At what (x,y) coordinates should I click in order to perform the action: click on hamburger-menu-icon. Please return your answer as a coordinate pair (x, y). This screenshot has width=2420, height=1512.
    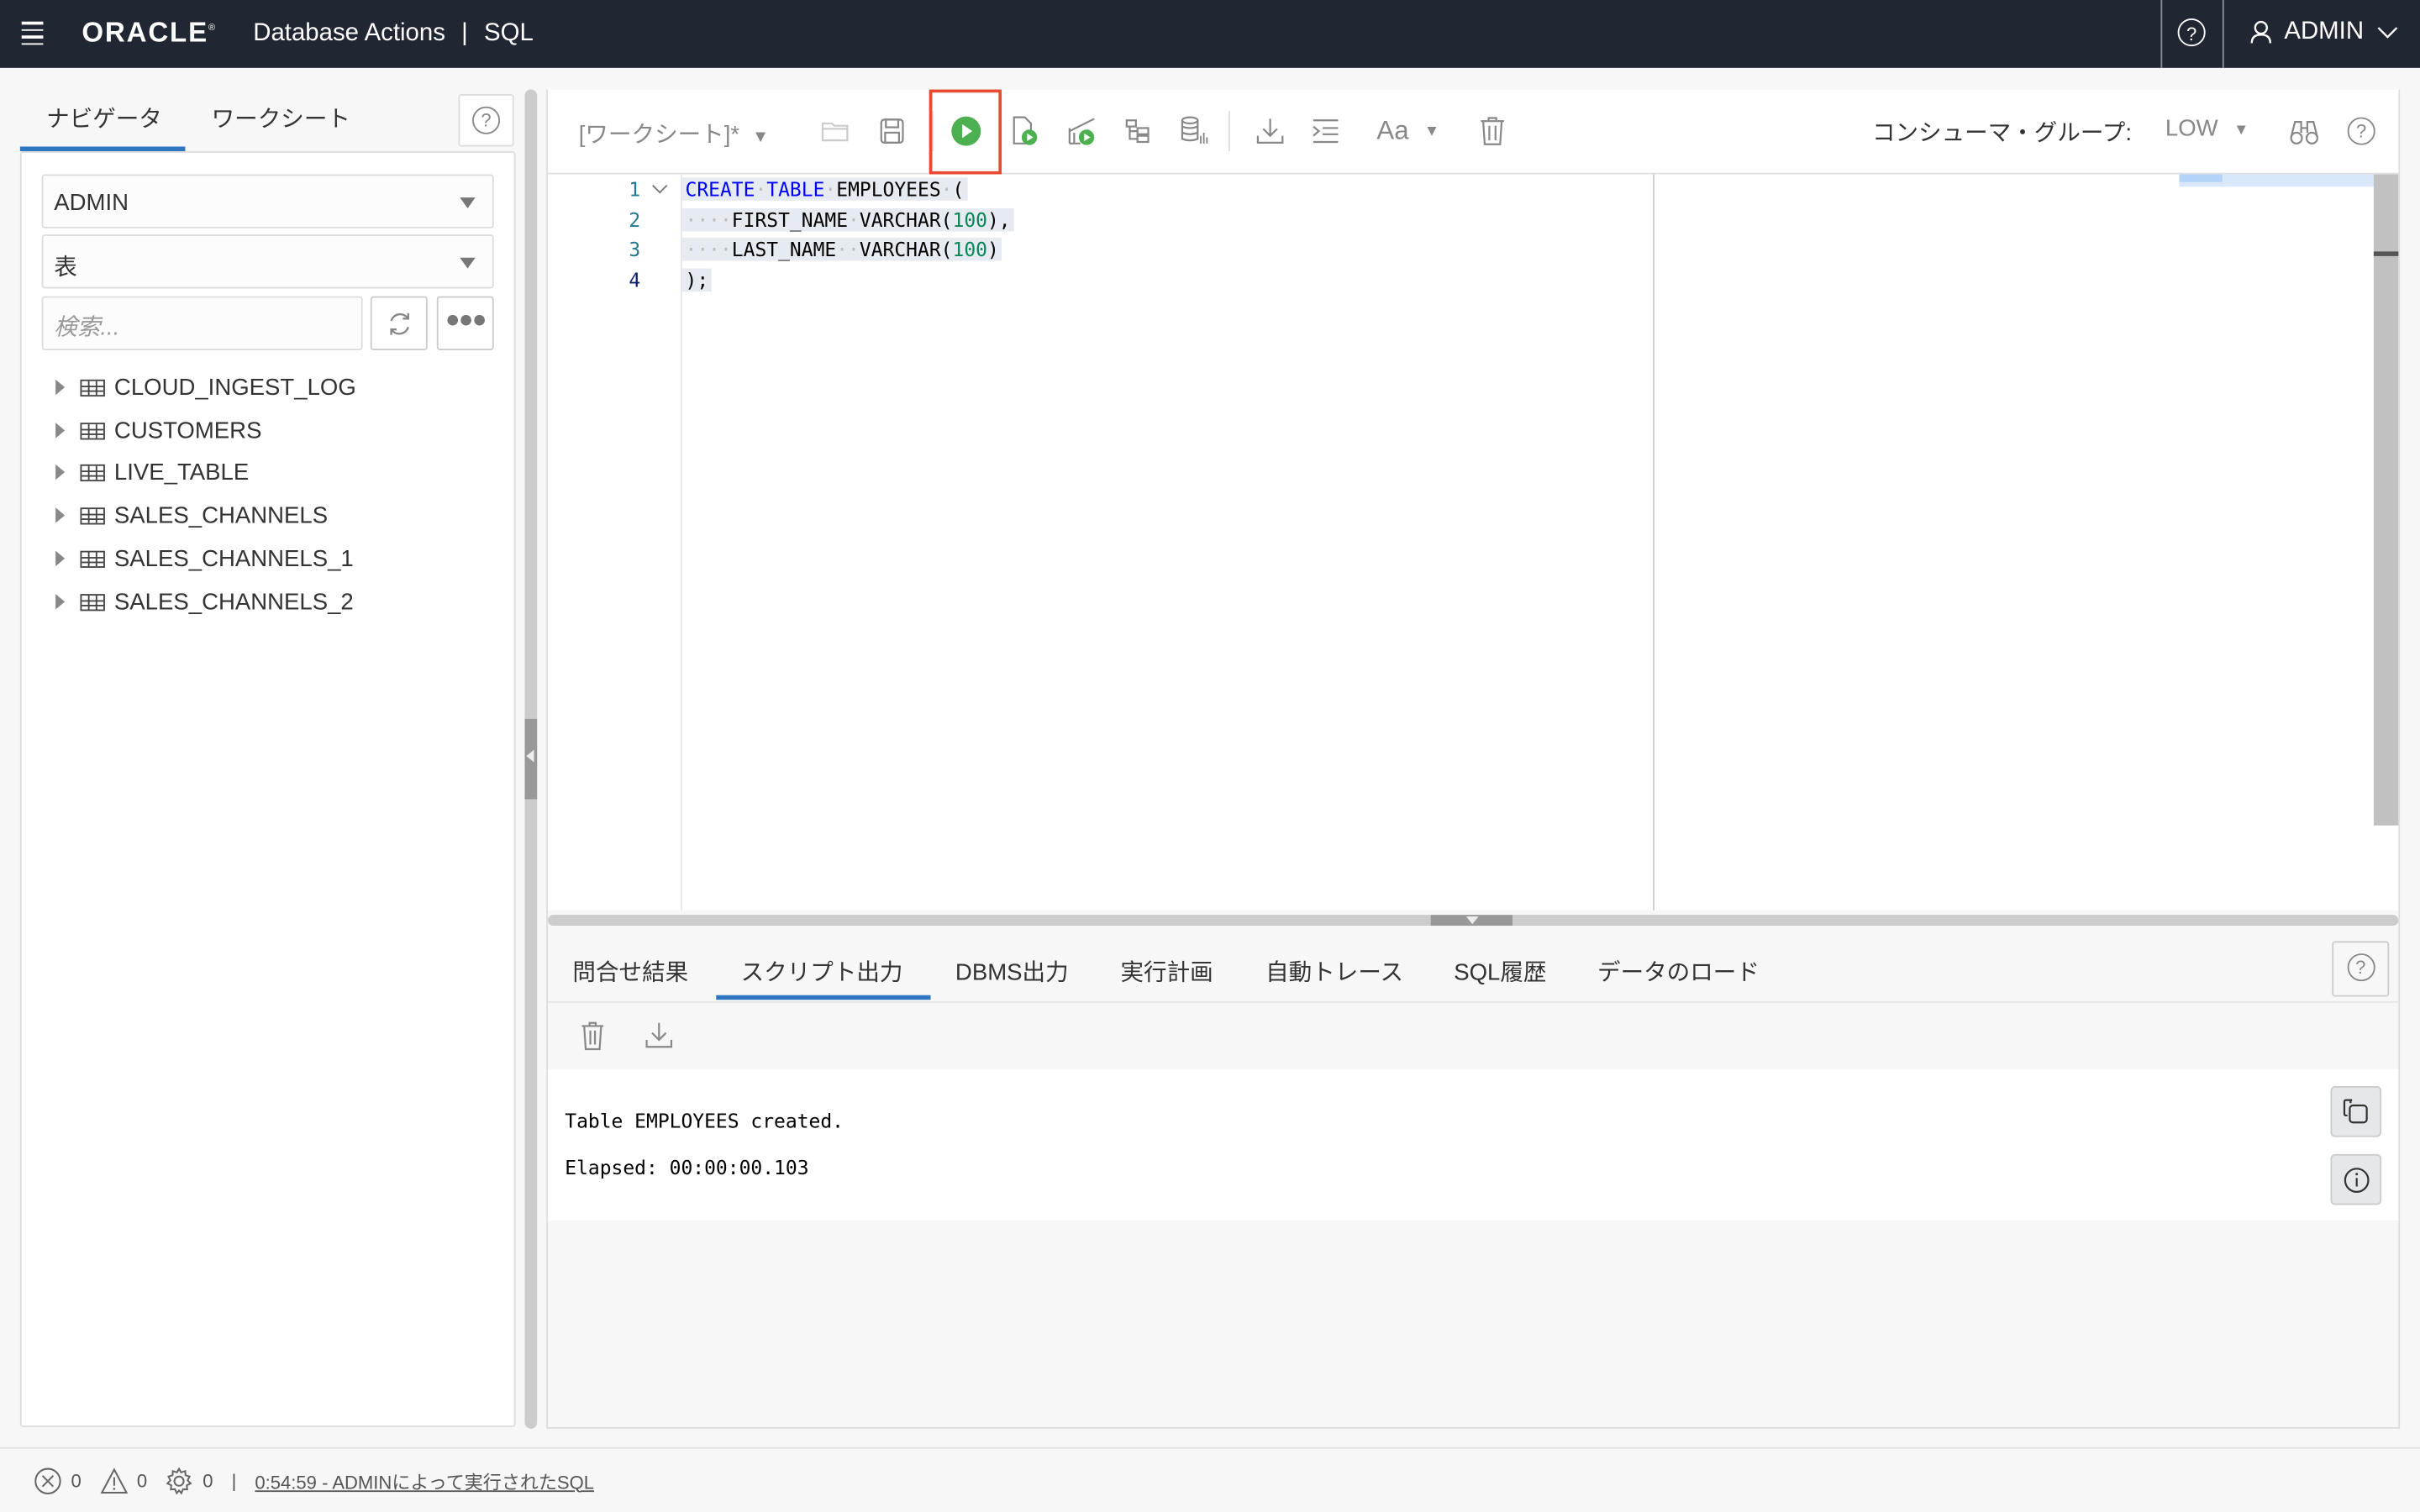
    Looking at the image, I should click on (33, 33).